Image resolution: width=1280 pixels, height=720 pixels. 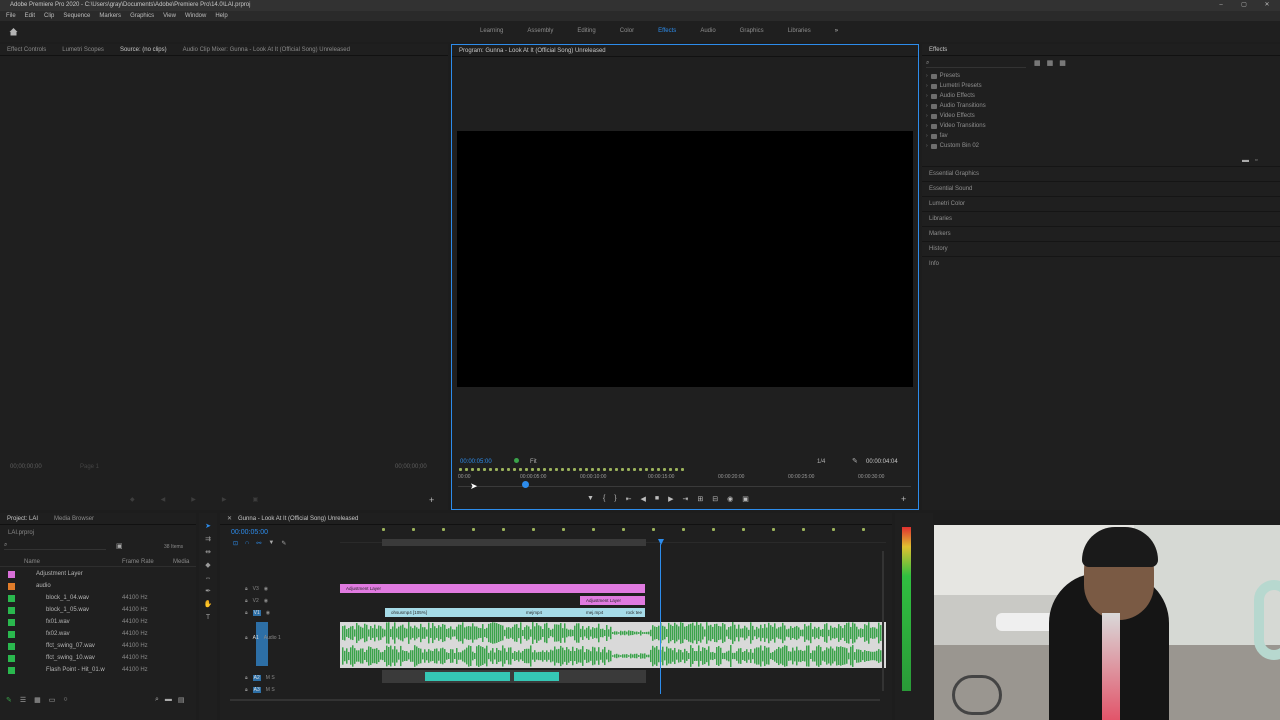 I want to click on extract-icon: ⊟, so click(x=715, y=499).